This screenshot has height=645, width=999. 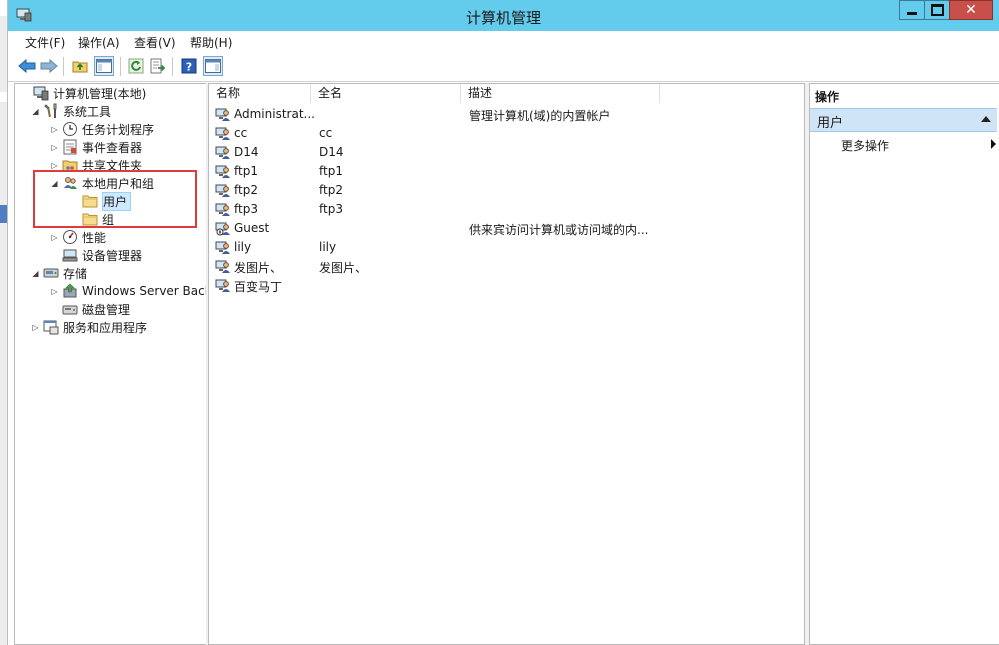 I want to click on list-row-user: 发图片、 发图片、, so click(x=508, y=266).